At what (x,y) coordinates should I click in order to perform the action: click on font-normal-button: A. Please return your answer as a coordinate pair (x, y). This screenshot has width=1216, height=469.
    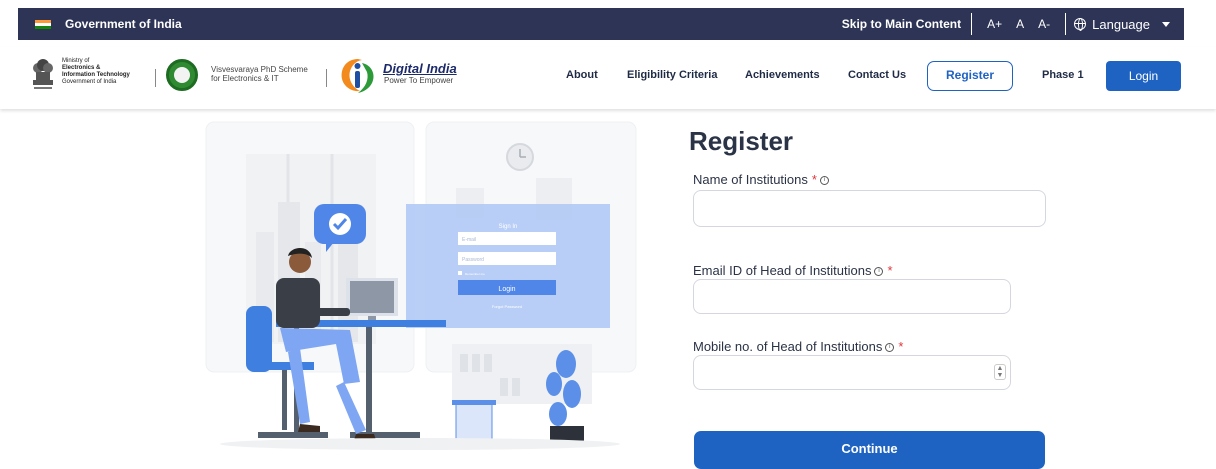
    Looking at the image, I should click on (1020, 24).